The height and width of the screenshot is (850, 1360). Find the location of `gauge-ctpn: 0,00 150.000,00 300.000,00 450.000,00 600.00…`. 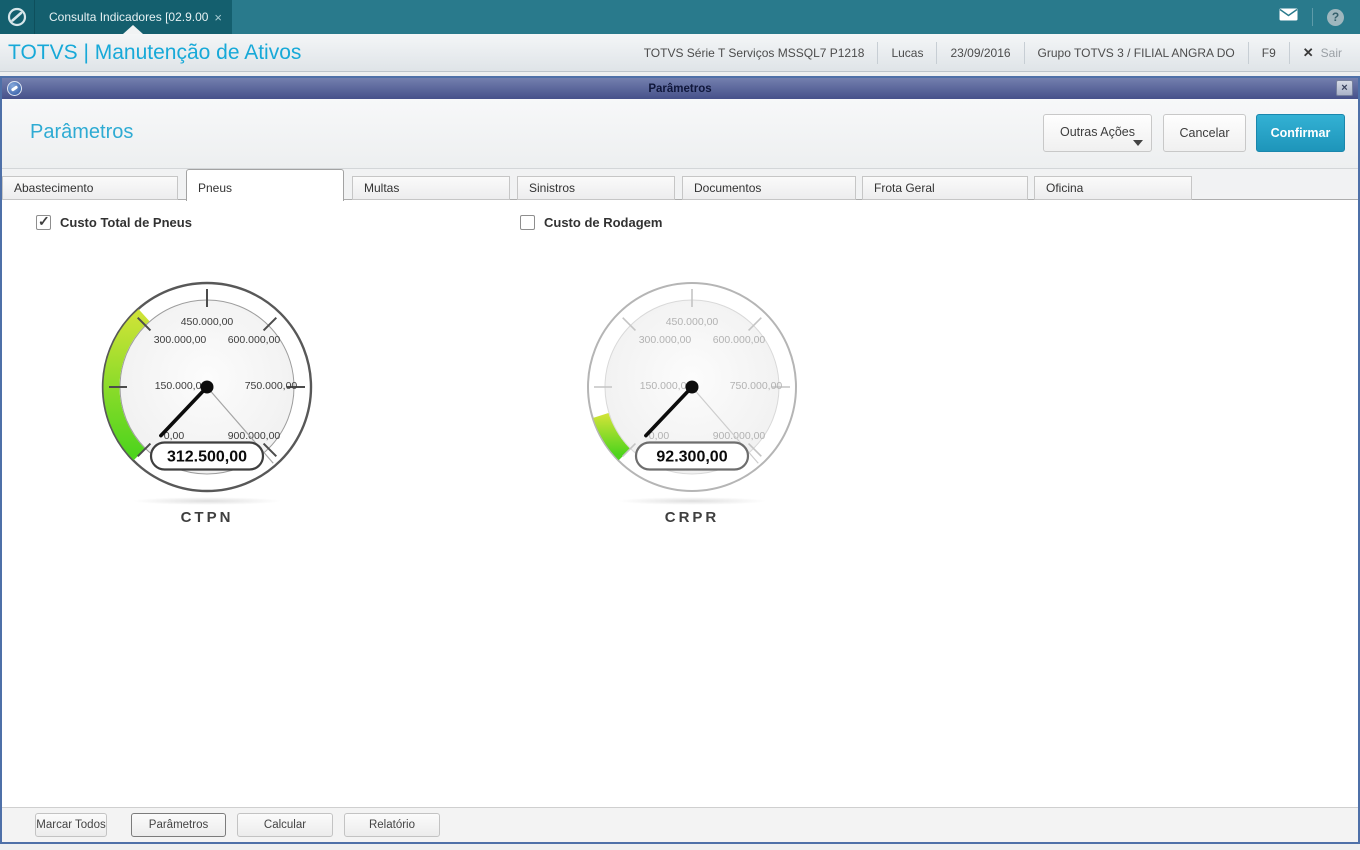

gauge-ctpn: 0,00 150.000,00 300.000,00 450.000,00 600.00… is located at coordinates (207, 407).